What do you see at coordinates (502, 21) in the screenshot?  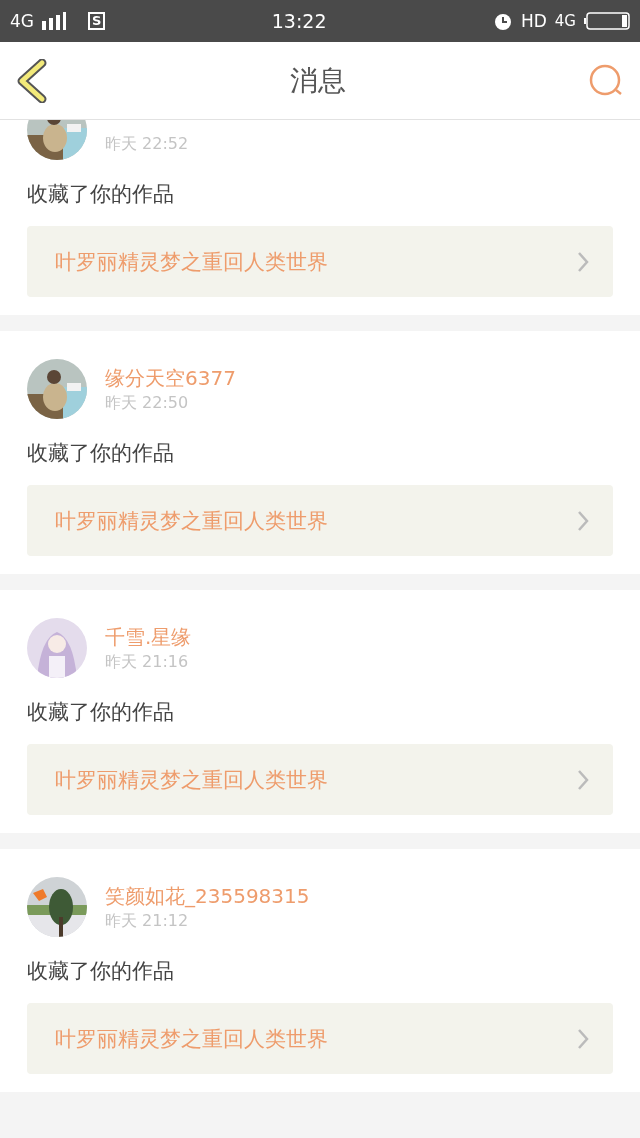 I see `alarm-icon` at bounding box center [502, 21].